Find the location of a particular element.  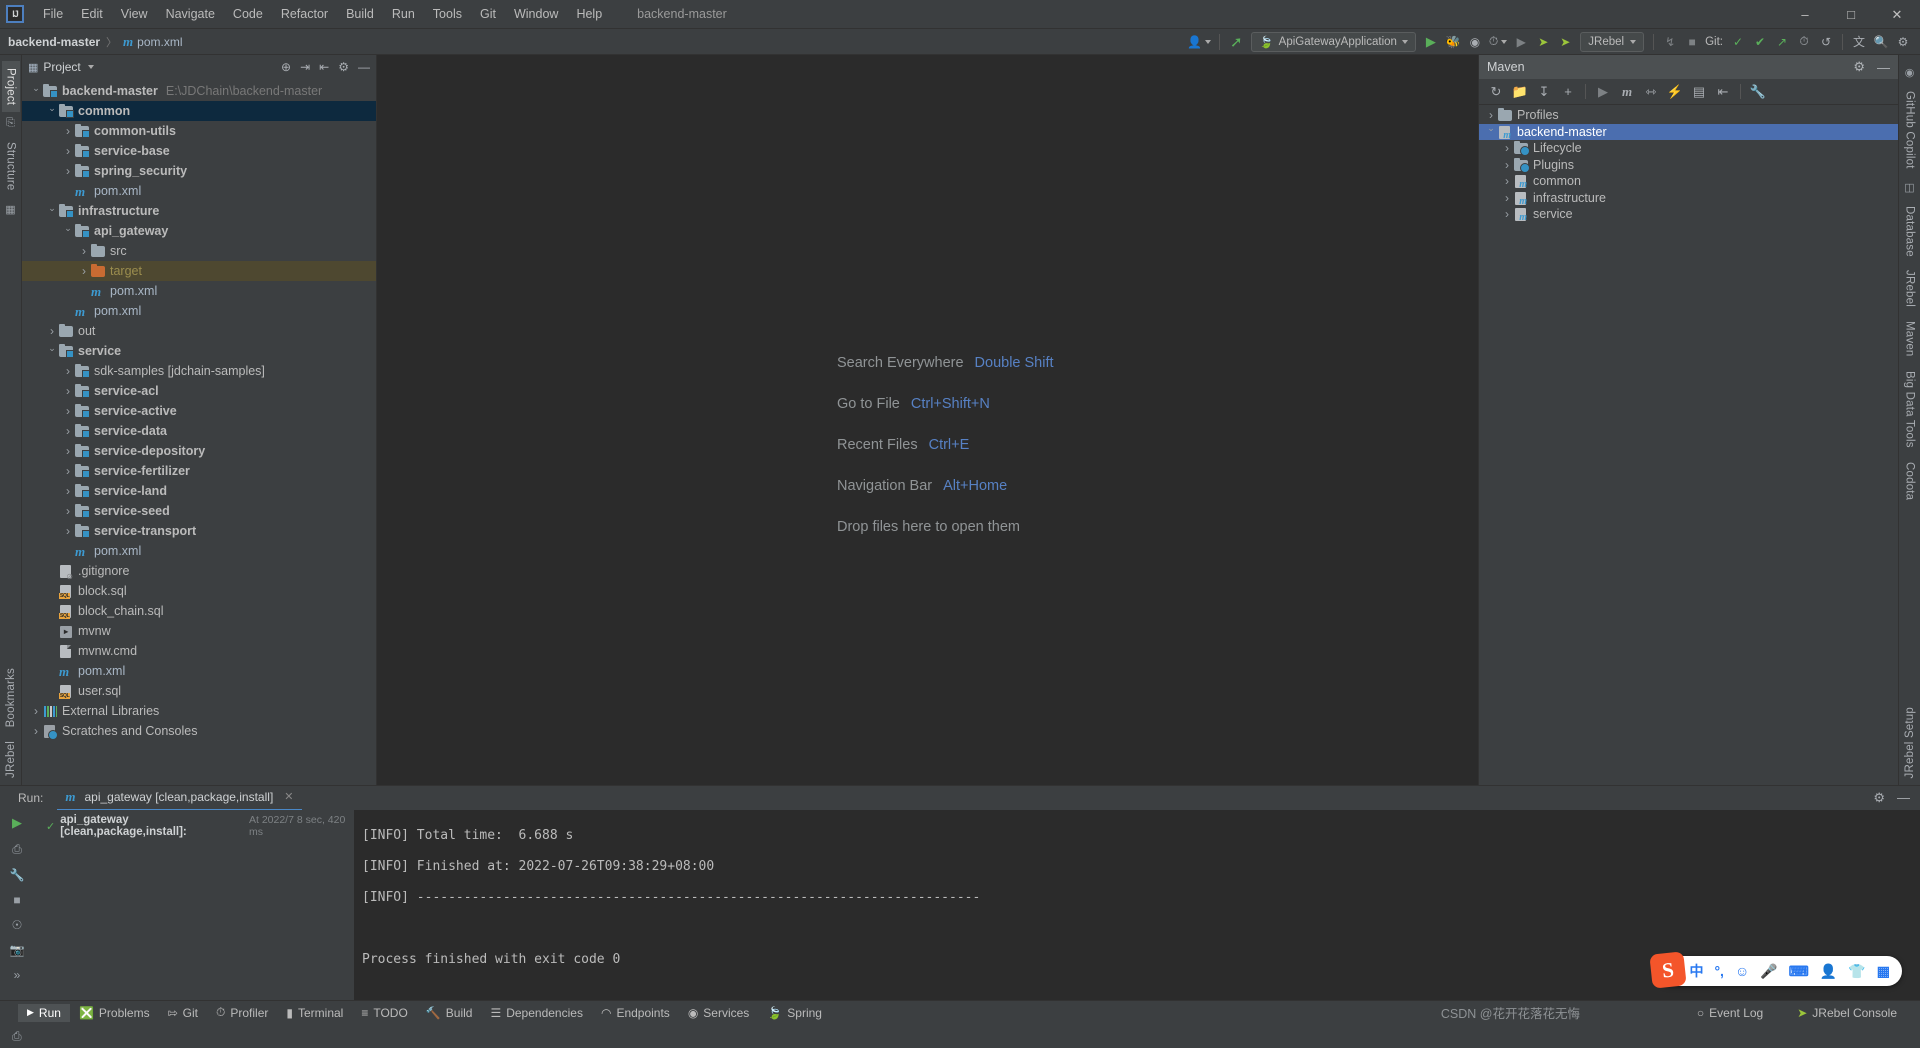

close-icon: ✕ is located at coordinates (1897, 14).